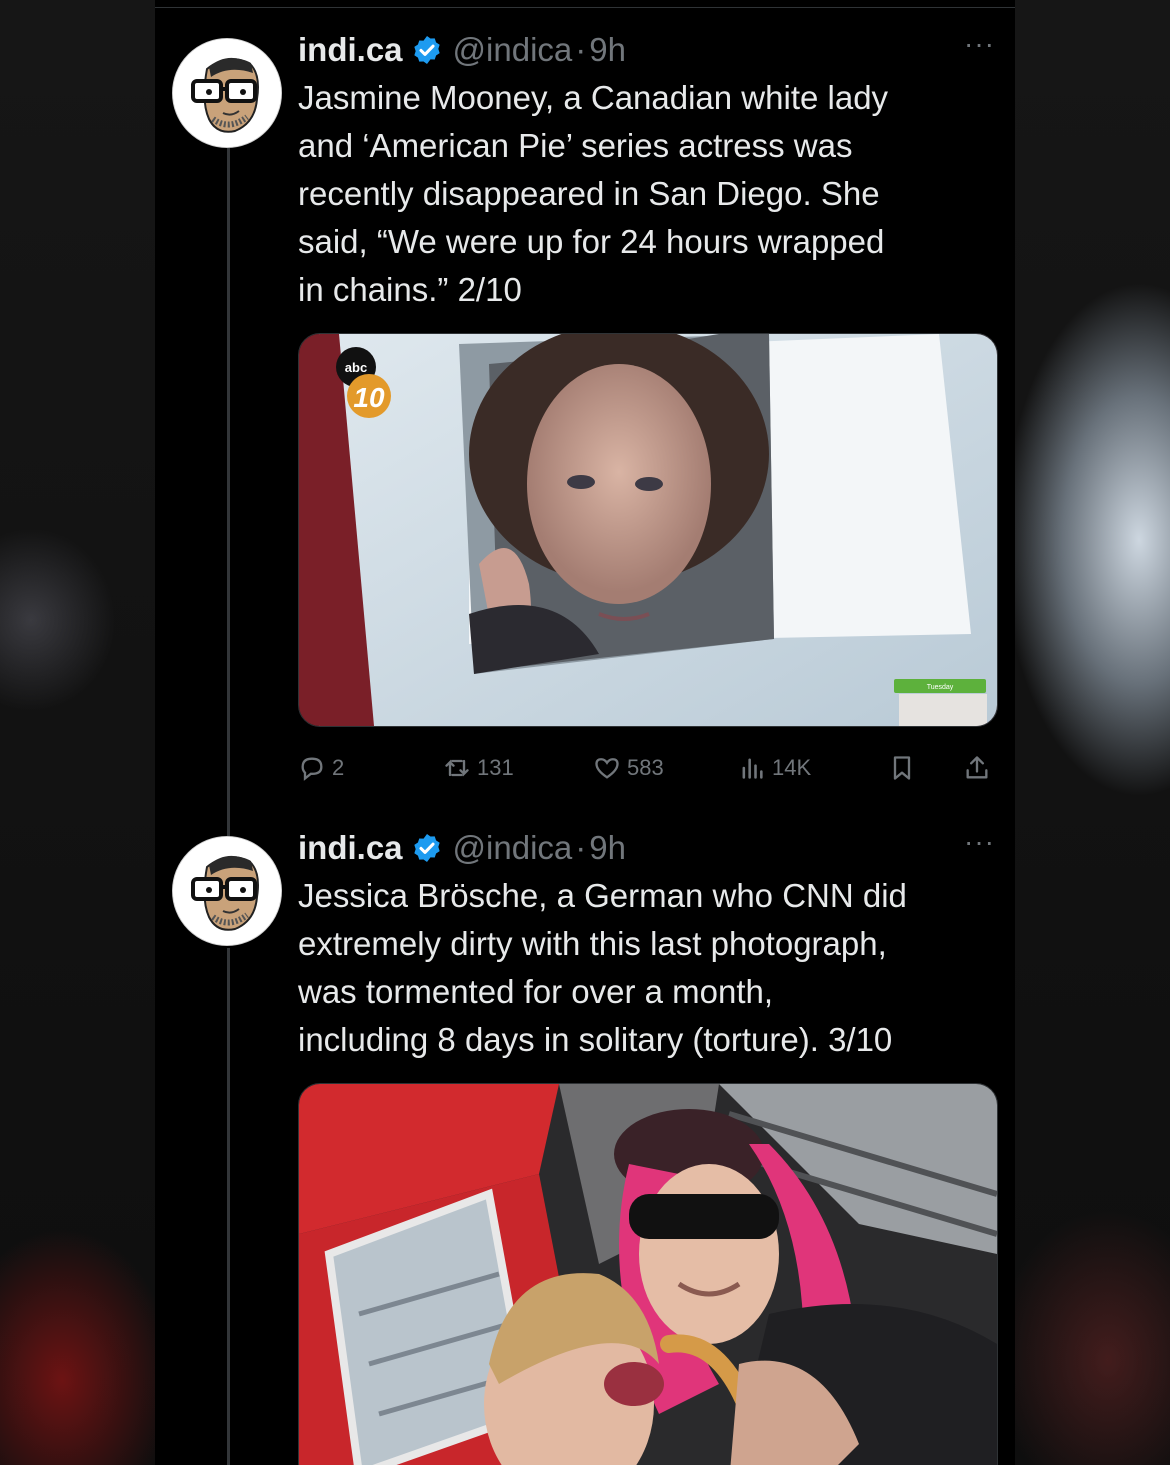  What do you see at coordinates (1092, 732) in the screenshot?
I see `background-blur-right` at bounding box center [1092, 732].